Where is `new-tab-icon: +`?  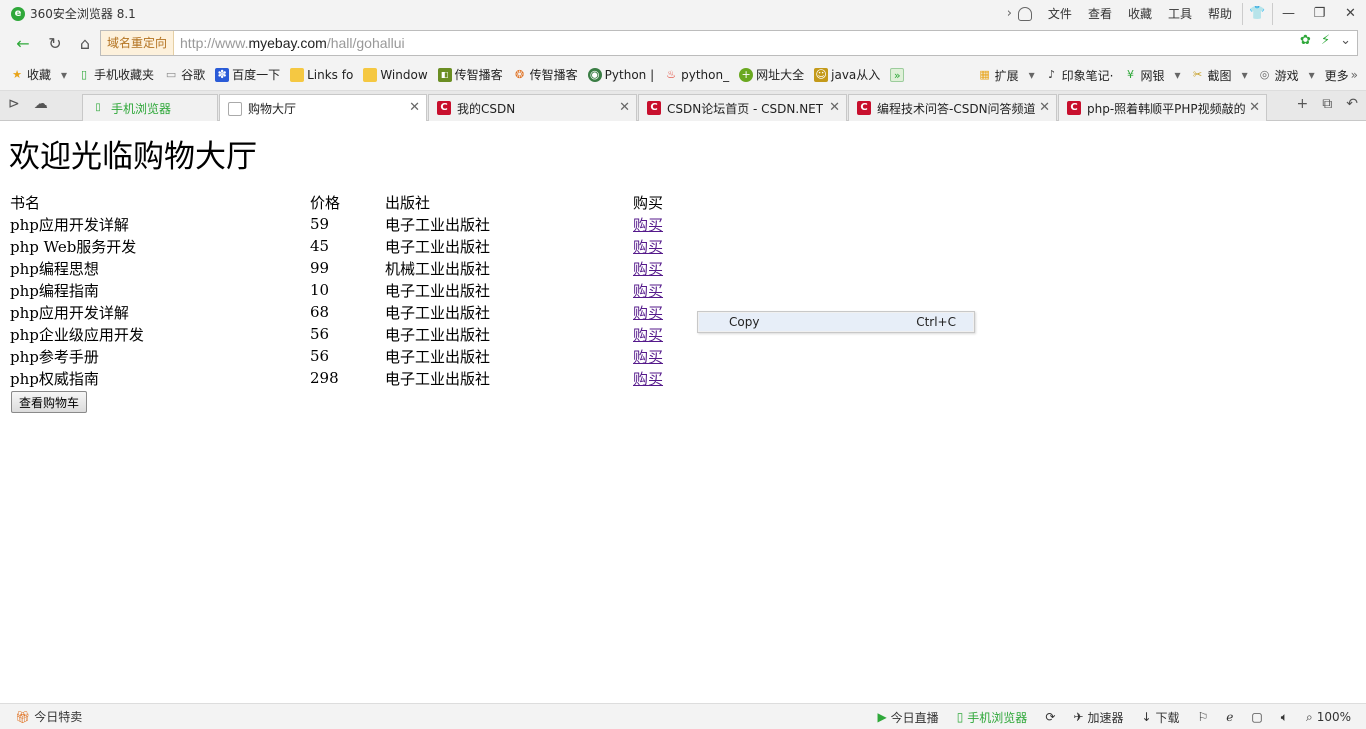 new-tab-icon: + is located at coordinates (1303, 104).